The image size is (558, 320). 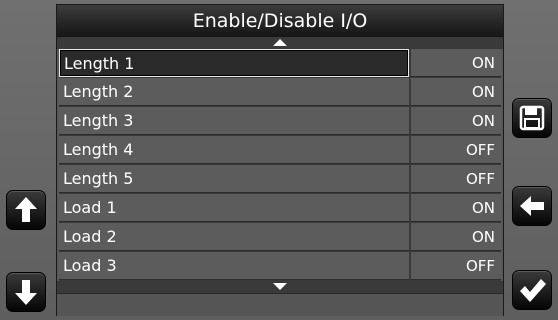 What do you see at coordinates (234, 266) in the screenshot?
I see `item-name: Load 3` at bounding box center [234, 266].